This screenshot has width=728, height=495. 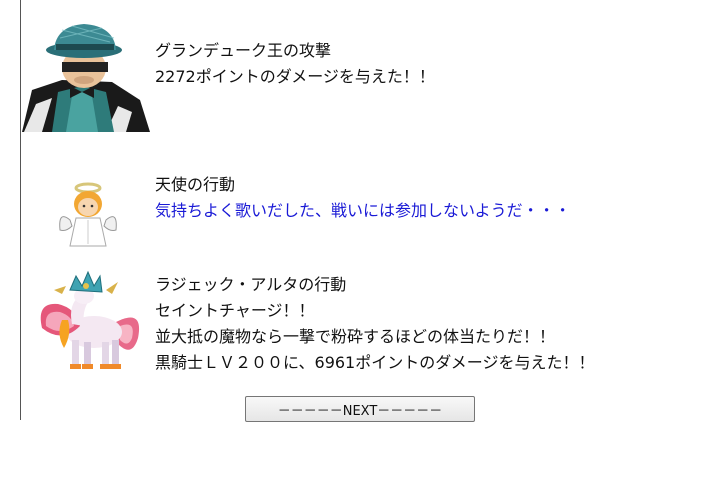 I want to click on log-line: 天使の行動, so click(x=195, y=184).